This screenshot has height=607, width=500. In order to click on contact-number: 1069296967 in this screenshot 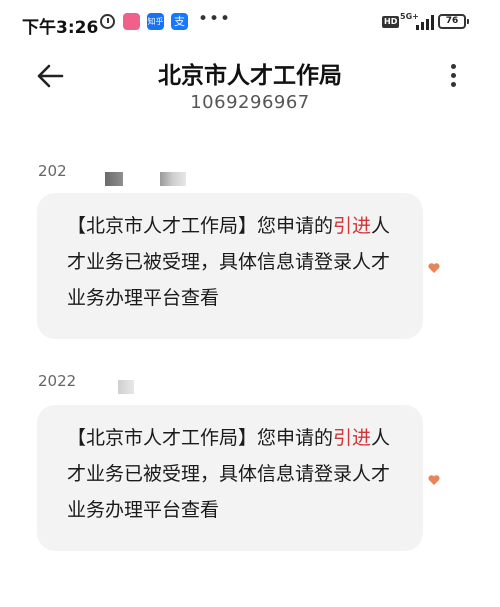, I will do `click(250, 102)`.